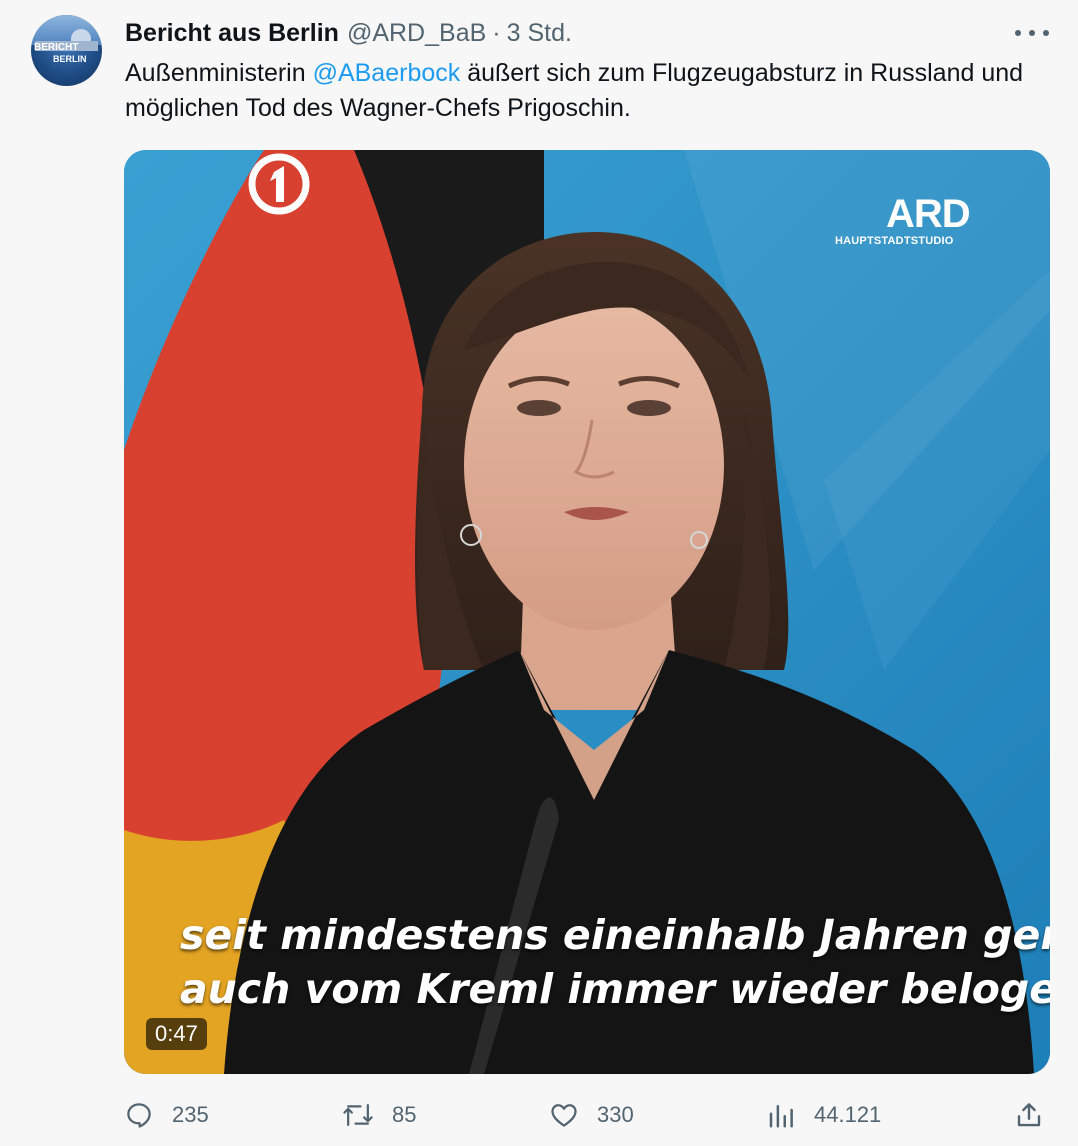 The height and width of the screenshot is (1146, 1078). I want to click on tweet-text-part1: Außenministerin, so click(219, 73).